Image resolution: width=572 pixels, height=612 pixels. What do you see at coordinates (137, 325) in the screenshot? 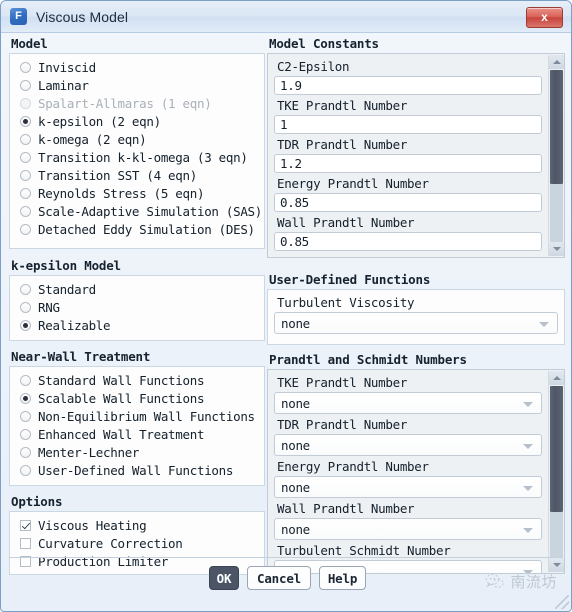
I see `k-epsilon-option-realizable: Realizable` at bounding box center [137, 325].